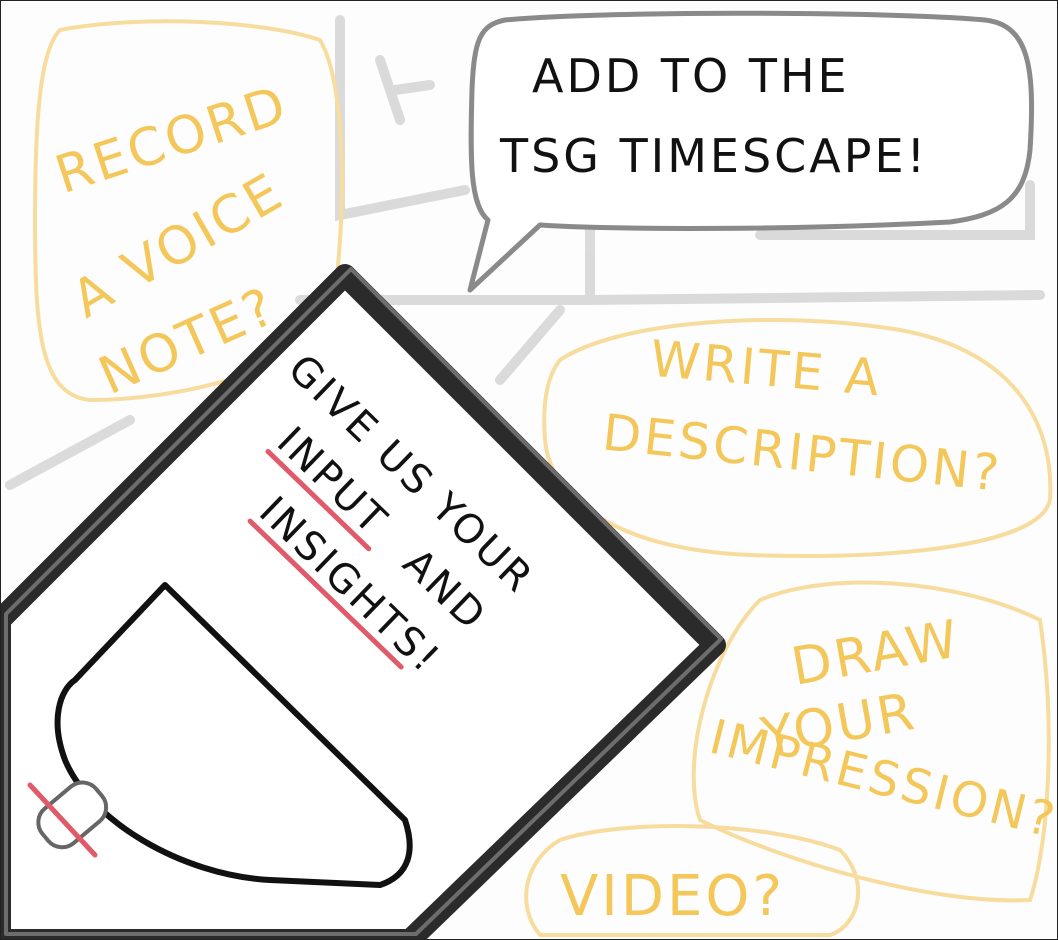 The image size is (1058, 940). Describe the element at coordinates (876, 653) in the screenshot. I see `drawing-line1: DRAW` at that location.